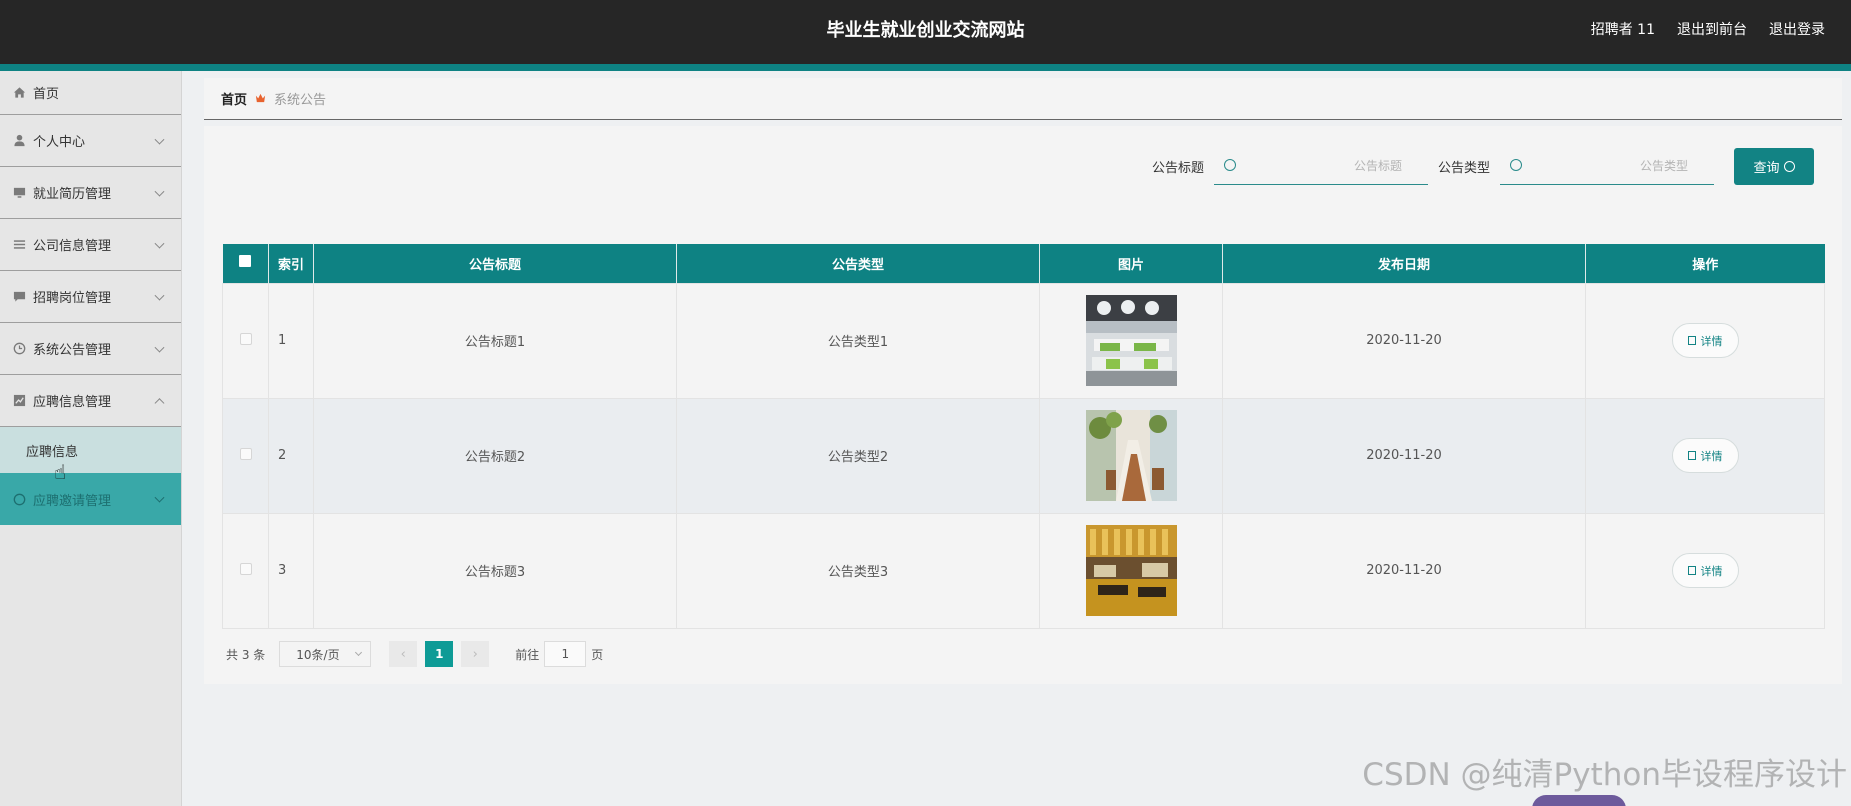  What do you see at coordinates (260, 99) in the screenshot?
I see `breadcrumb-separator-icon` at bounding box center [260, 99].